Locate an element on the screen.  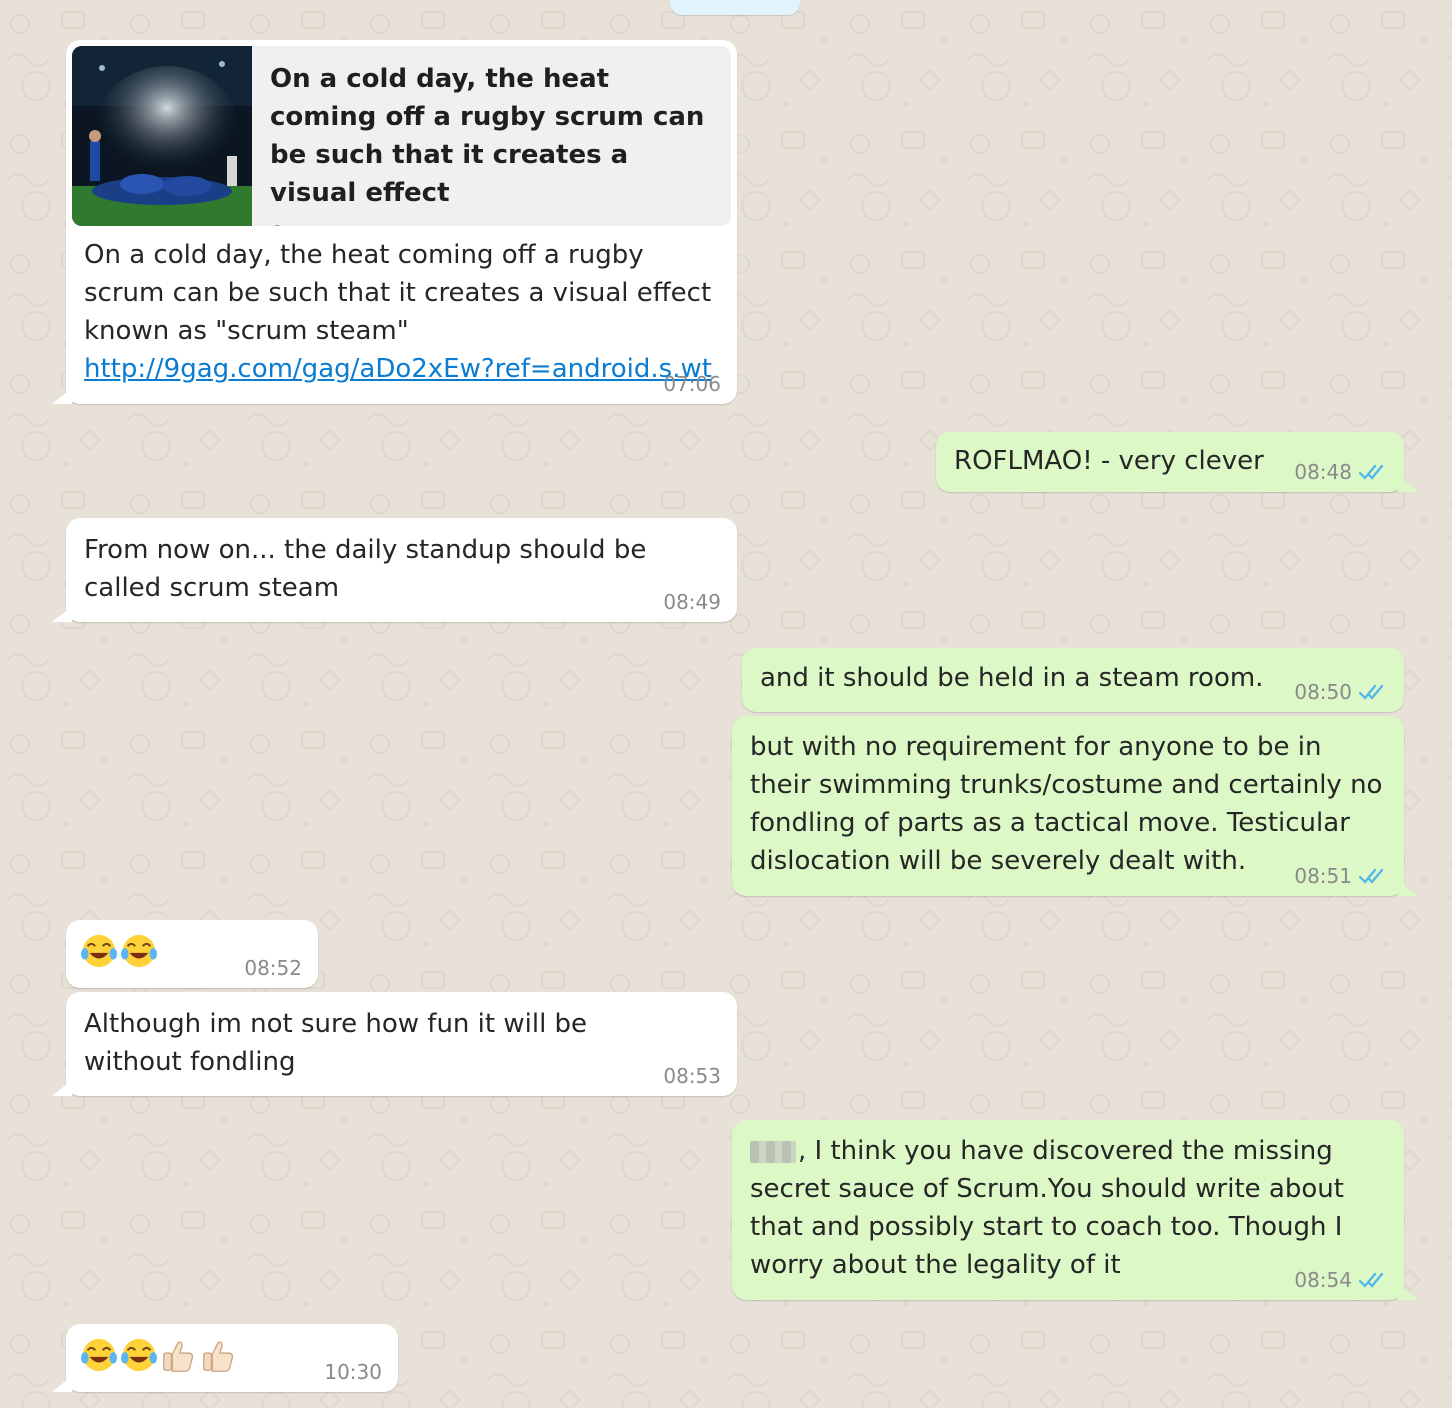
incoming-message-emoji: 08:52 is located at coordinates (192, 954).